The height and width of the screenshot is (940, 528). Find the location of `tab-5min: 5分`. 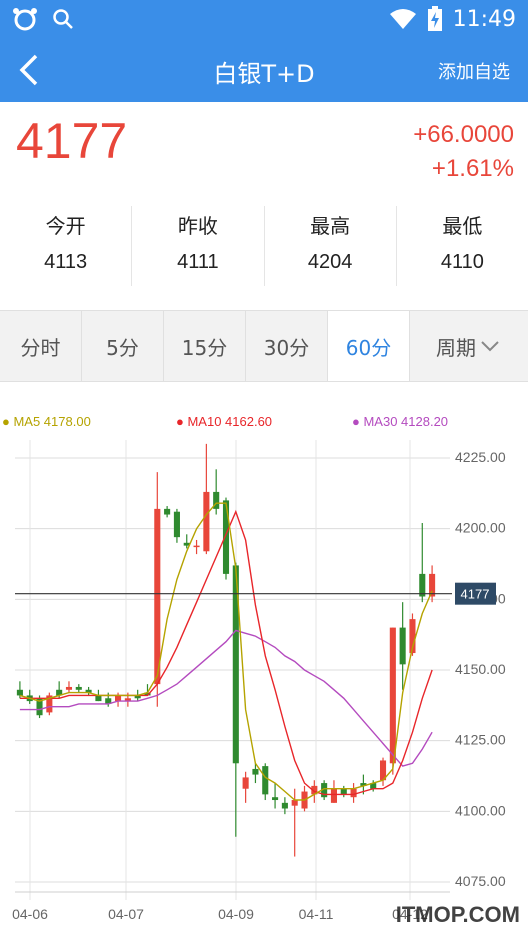

tab-5min: 5分 is located at coordinates (123, 346).